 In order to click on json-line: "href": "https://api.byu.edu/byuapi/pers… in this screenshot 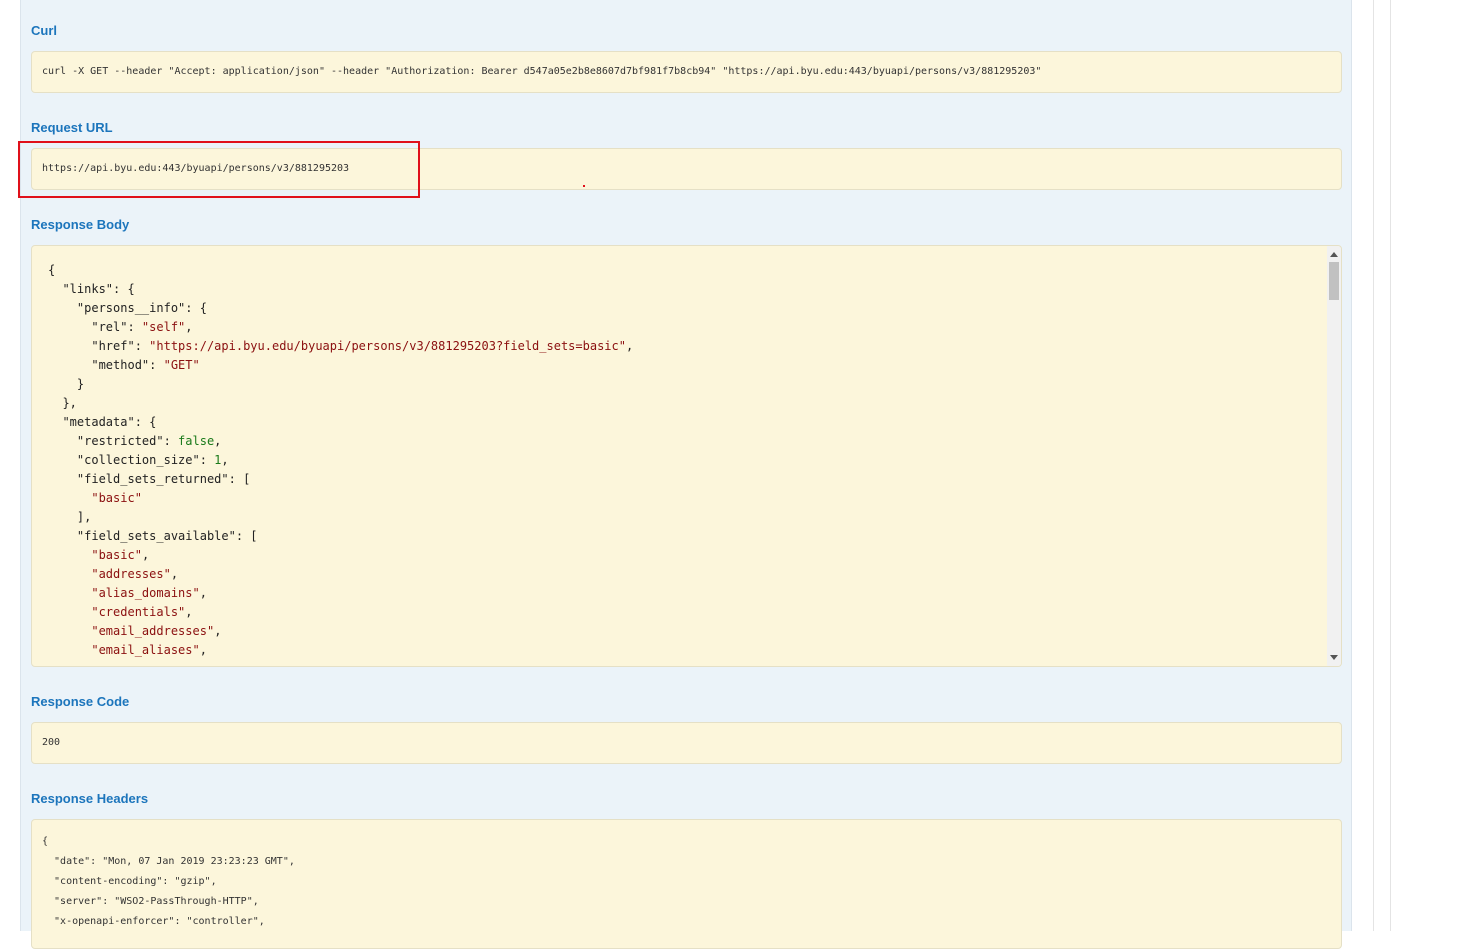, I will do `click(340, 346)`.